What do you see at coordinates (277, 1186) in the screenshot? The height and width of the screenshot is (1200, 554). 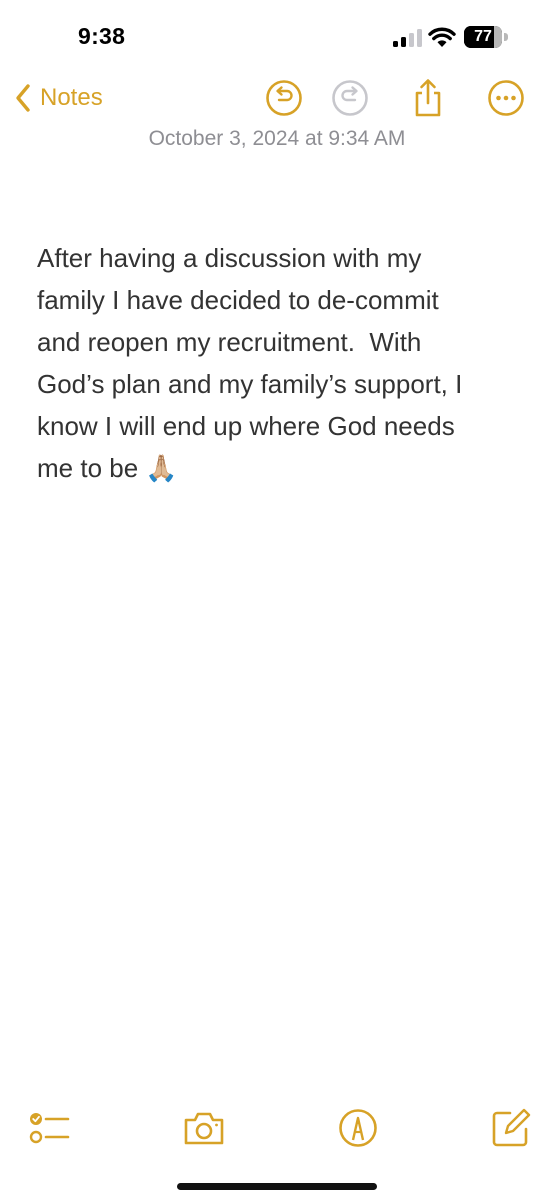 I see `home-indicator` at bounding box center [277, 1186].